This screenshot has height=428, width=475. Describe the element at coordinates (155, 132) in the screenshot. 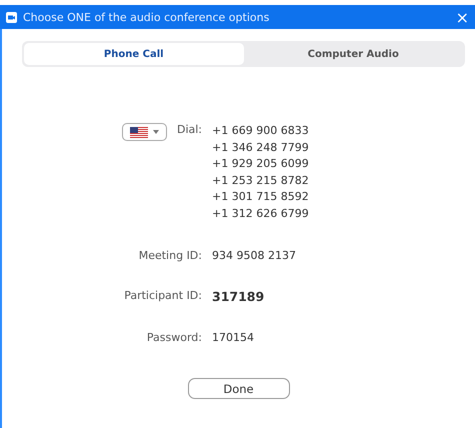

I see `caret-icon` at that location.